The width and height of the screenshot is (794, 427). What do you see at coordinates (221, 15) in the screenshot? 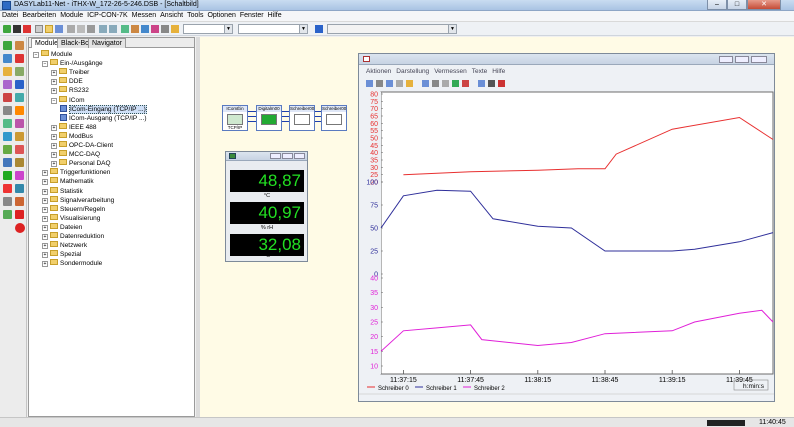
I see `menu-item-optionen: Optionen` at bounding box center [221, 15].